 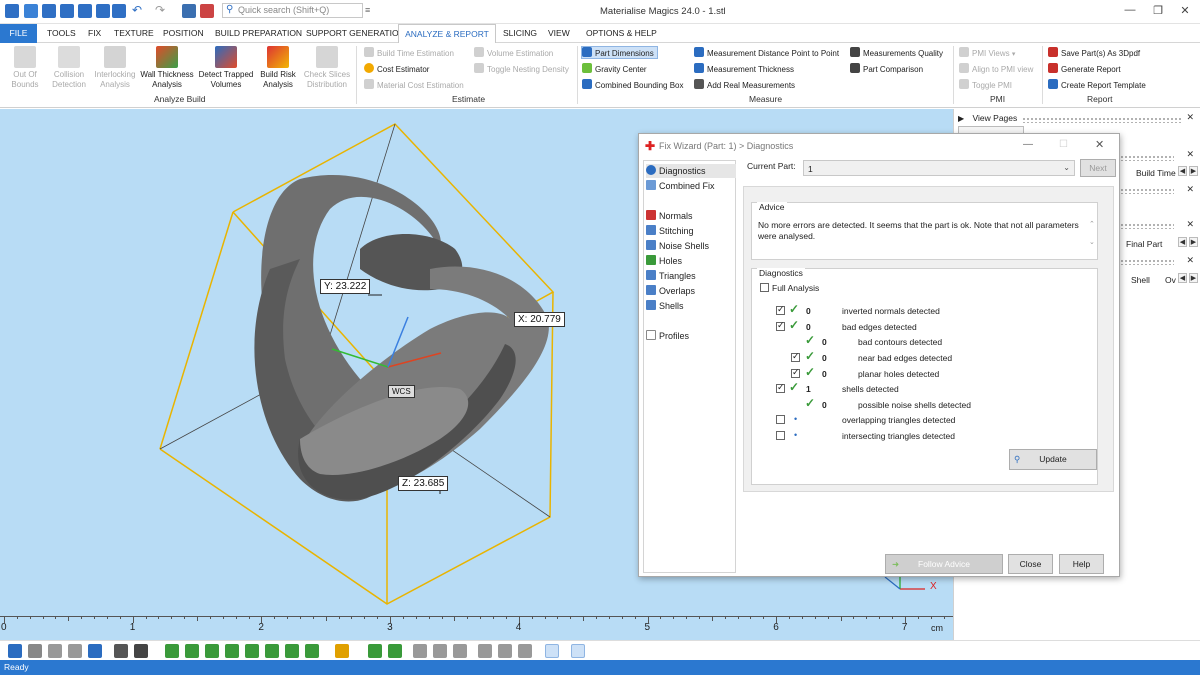 What do you see at coordinates (75, 651) in the screenshot?
I see `pan-icon` at bounding box center [75, 651].